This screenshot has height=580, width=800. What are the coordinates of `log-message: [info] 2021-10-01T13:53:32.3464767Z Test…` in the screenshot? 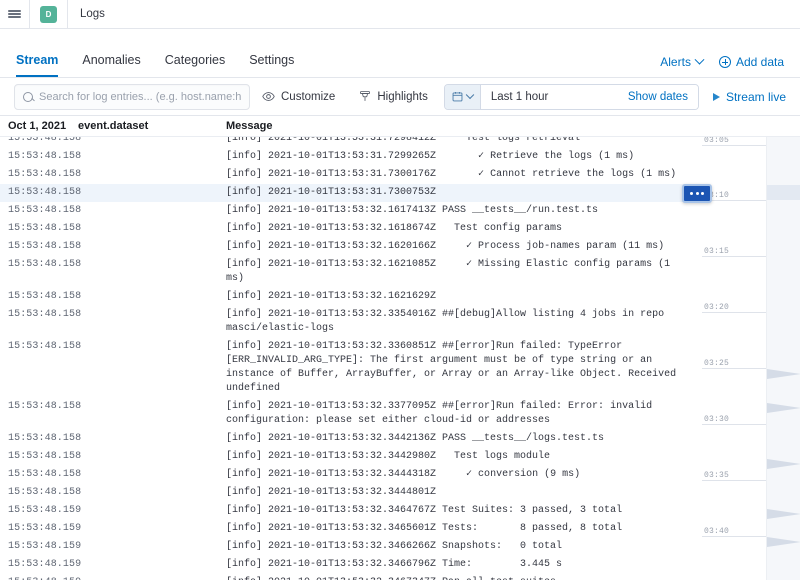 It's located at (424, 510).